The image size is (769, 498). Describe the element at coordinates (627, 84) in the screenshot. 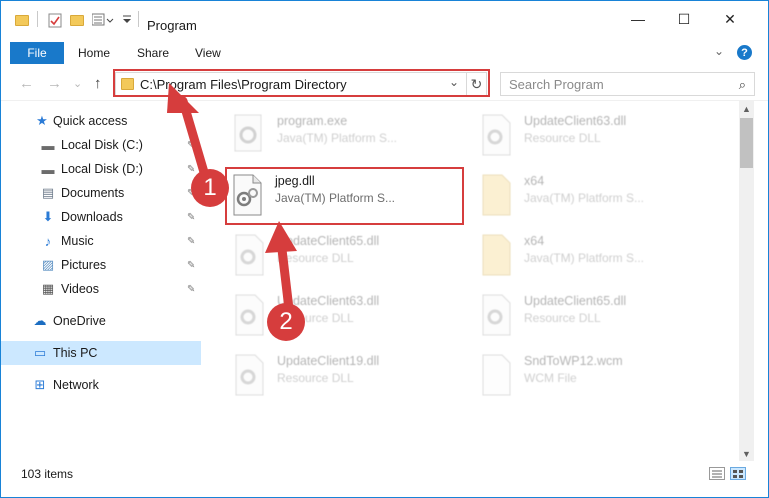

I see `search-box: Search Program ⌕` at that location.